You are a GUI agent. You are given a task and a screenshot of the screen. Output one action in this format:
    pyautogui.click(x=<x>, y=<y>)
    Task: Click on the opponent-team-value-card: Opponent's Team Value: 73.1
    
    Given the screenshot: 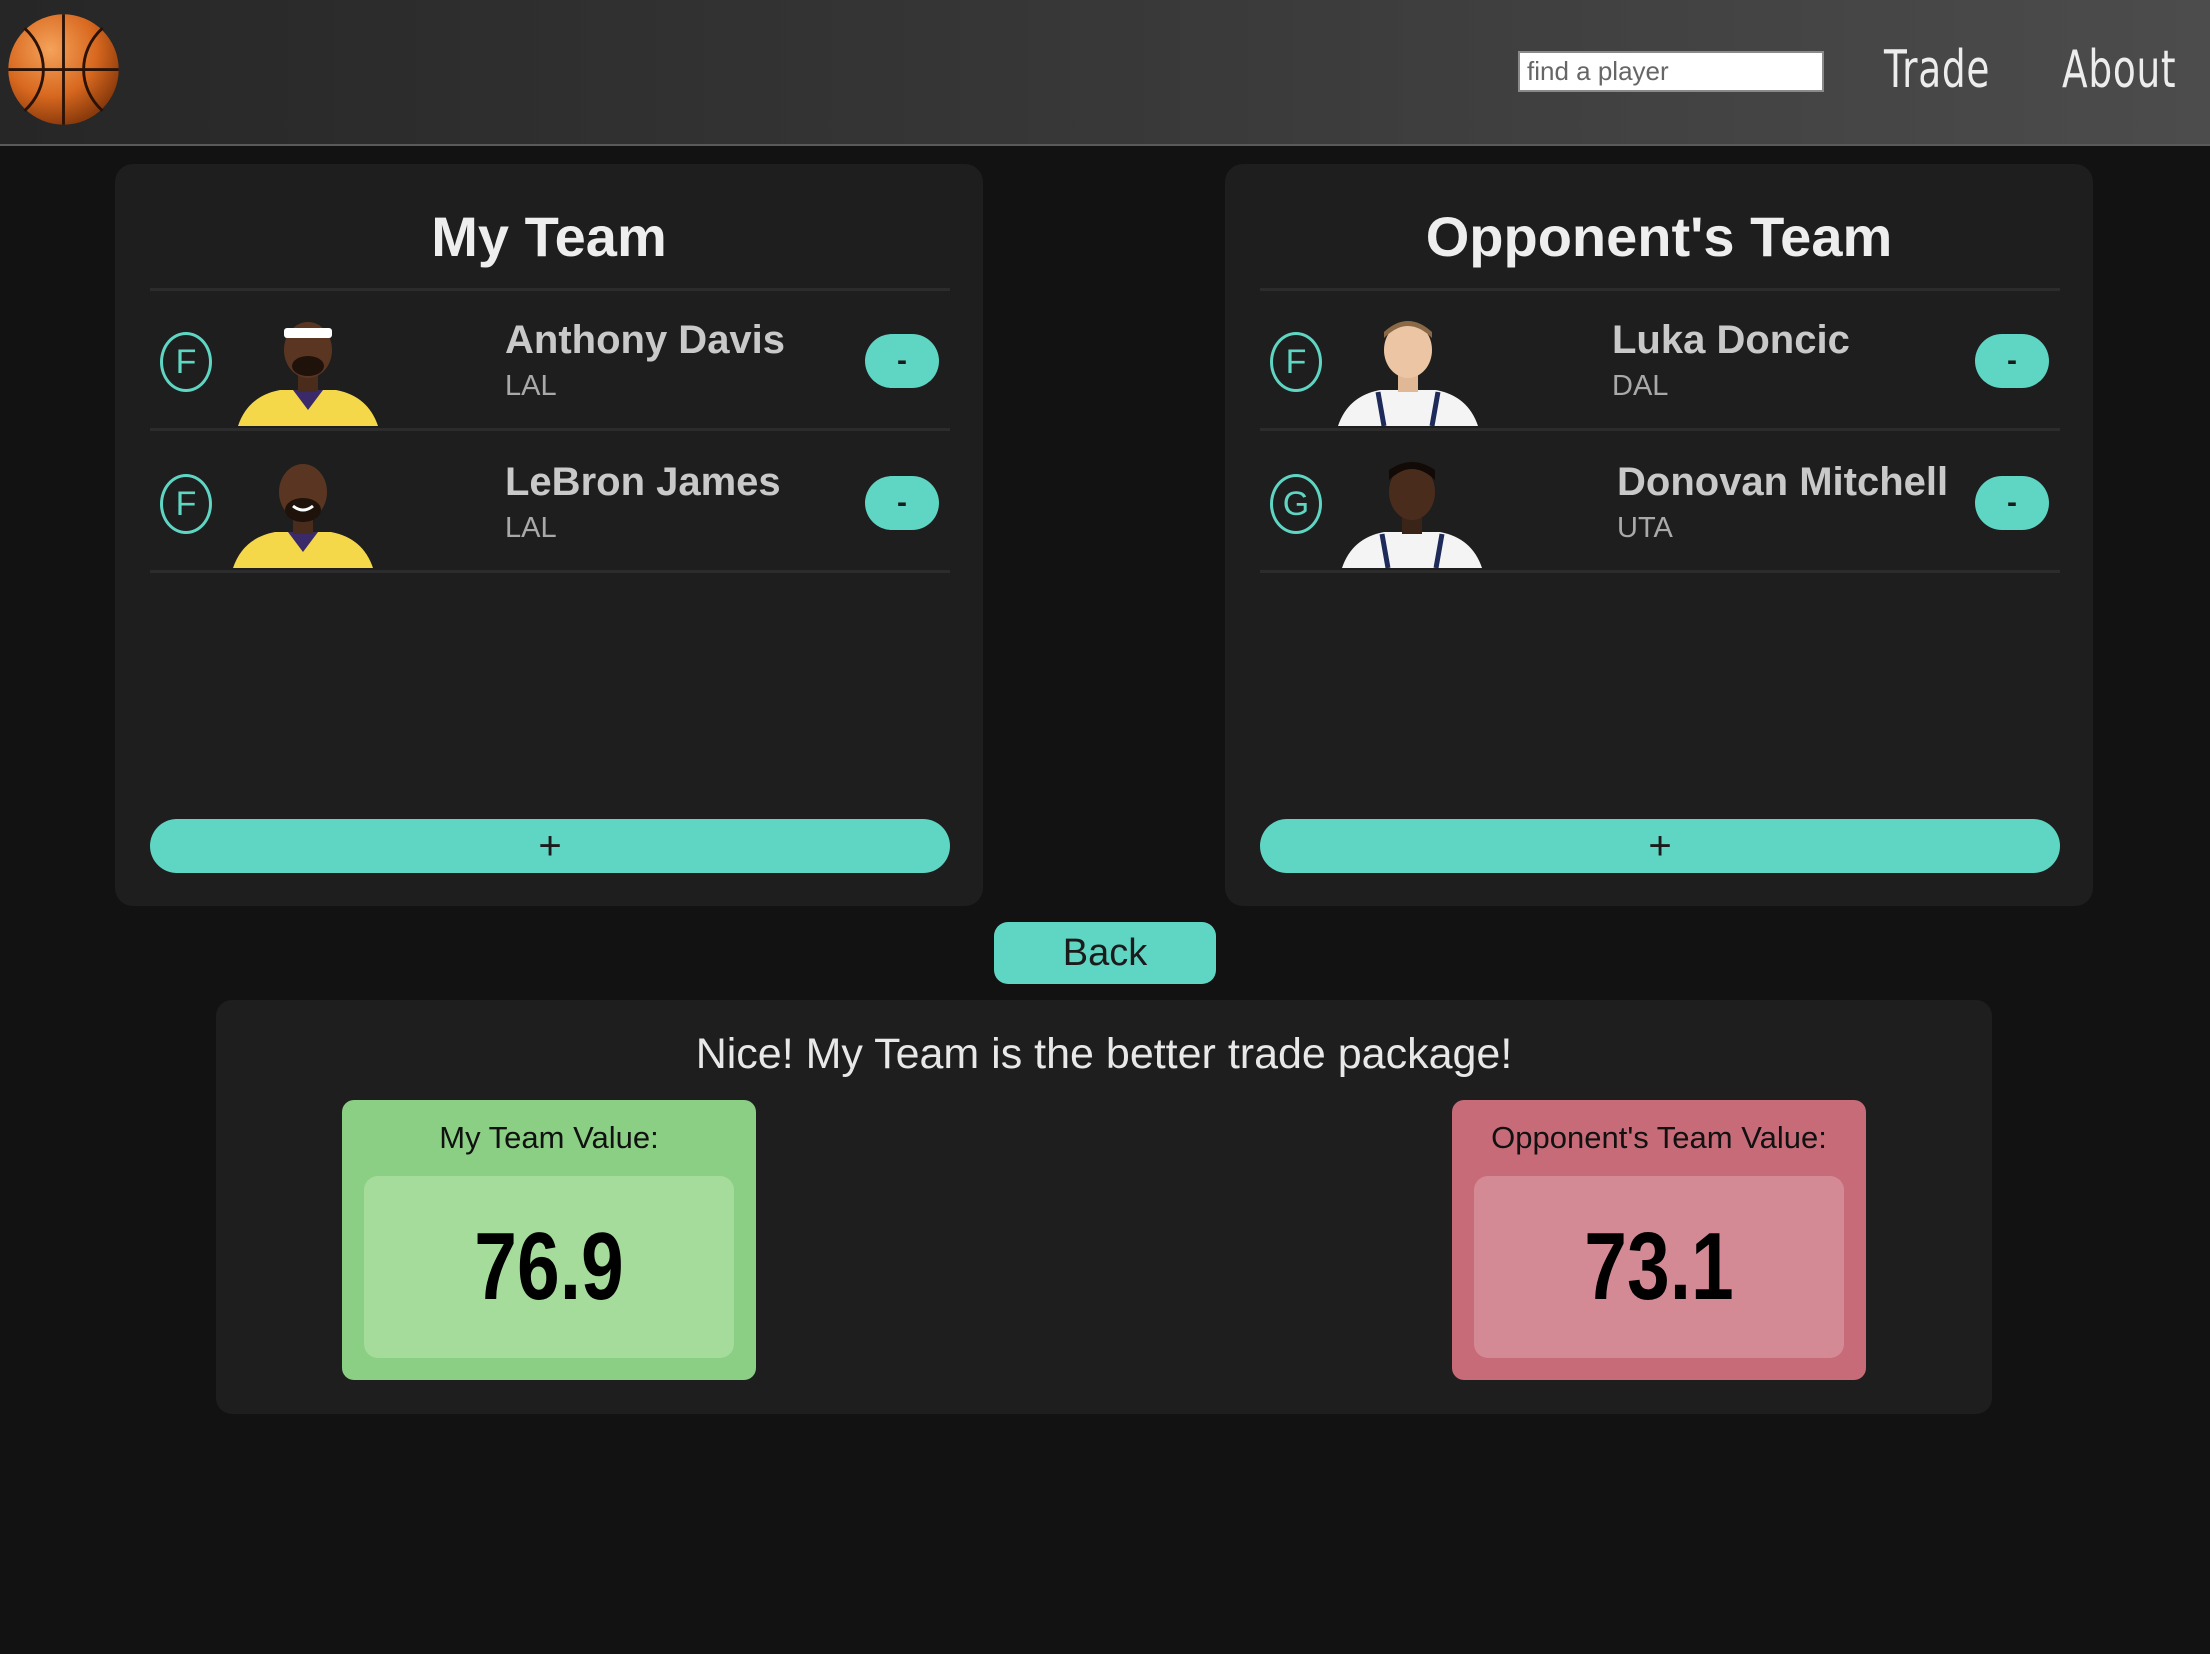 What is the action you would take?
    pyautogui.click(x=1659, y=1240)
    